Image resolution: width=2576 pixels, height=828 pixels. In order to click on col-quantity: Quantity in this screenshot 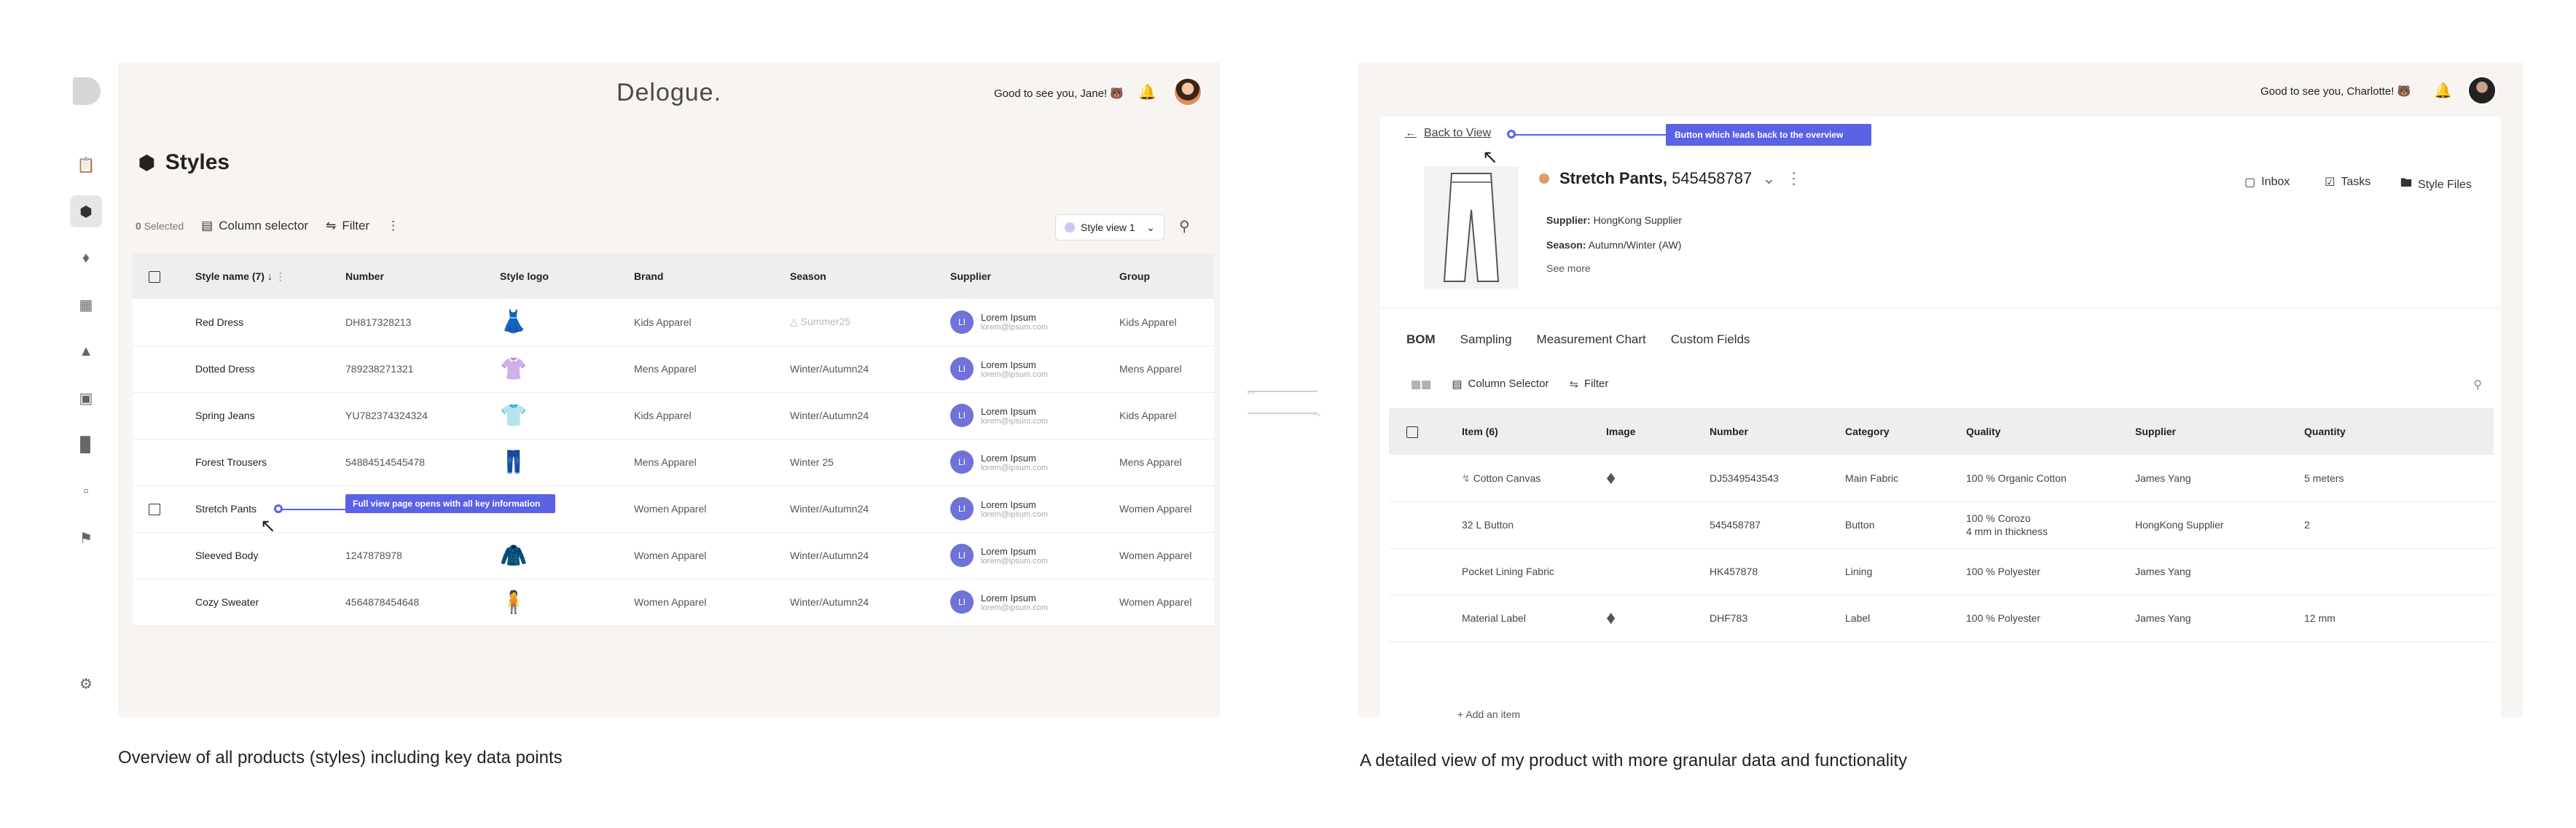, I will do `click(2397, 432)`.